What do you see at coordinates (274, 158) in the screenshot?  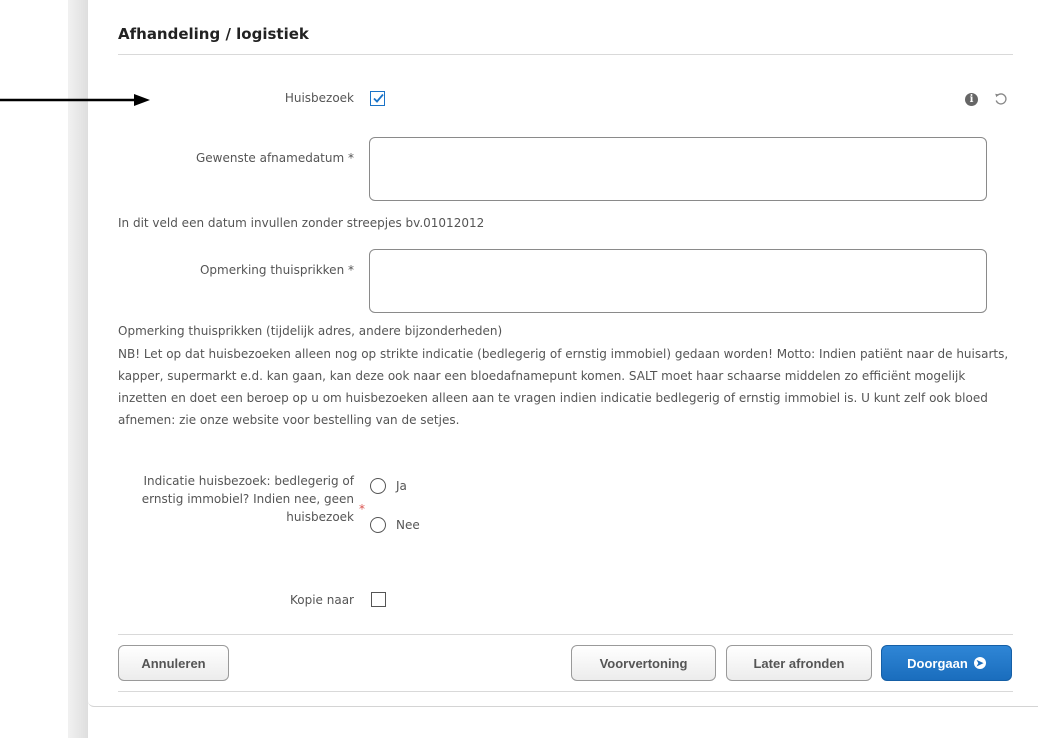 I see `afnamedatum-label: Gewenste afnamedatum *` at bounding box center [274, 158].